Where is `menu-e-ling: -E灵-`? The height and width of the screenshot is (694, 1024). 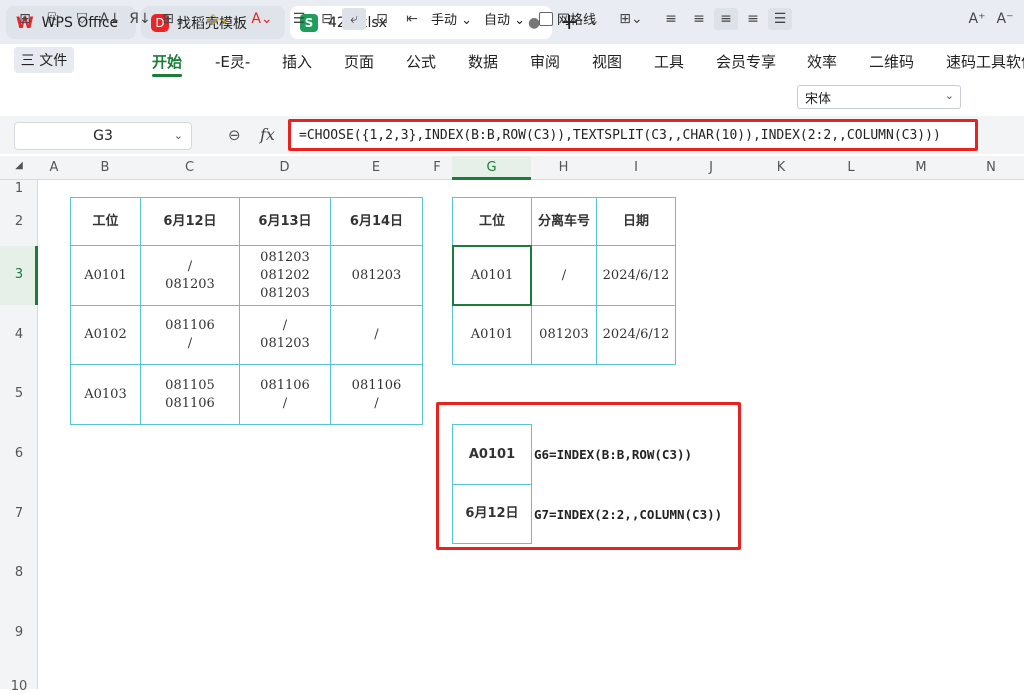 menu-e-ling: -E灵- is located at coordinates (232, 61).